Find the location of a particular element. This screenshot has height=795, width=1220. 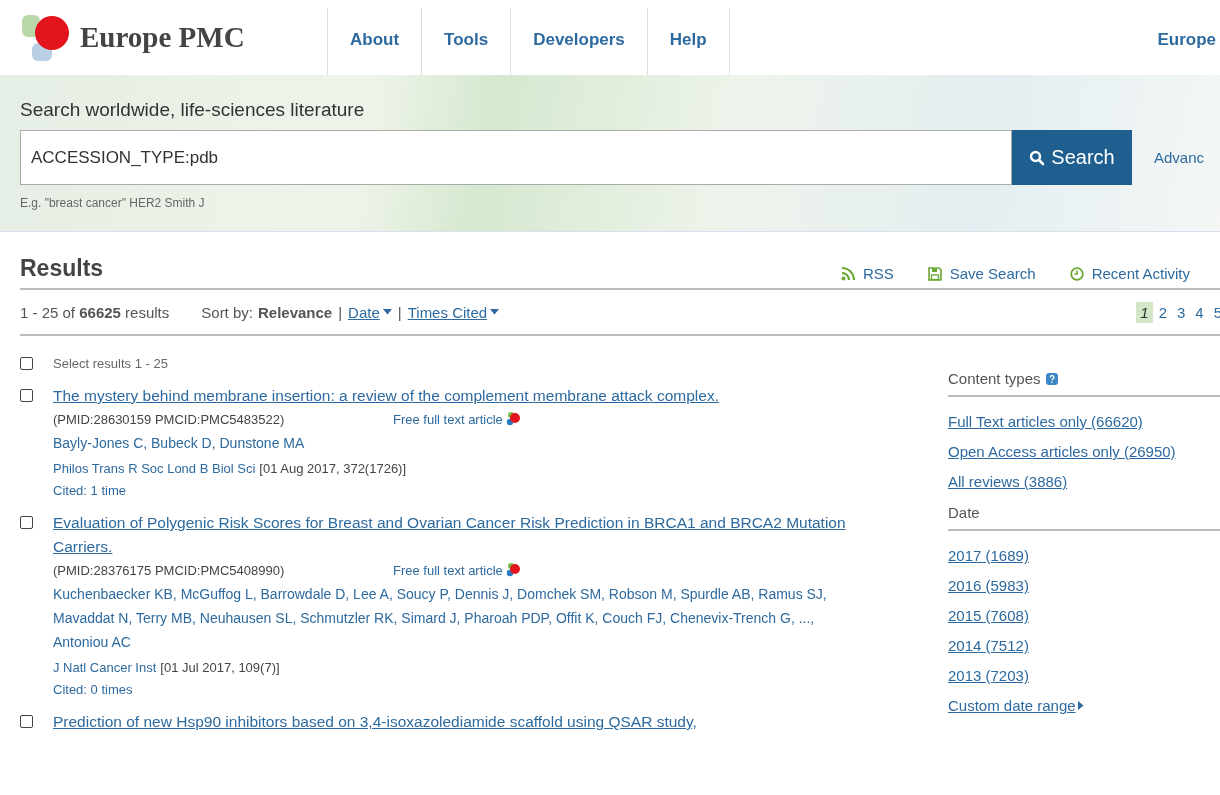

results-count: 1 - 25 of 66625 results is located at coordinates (95, 312).